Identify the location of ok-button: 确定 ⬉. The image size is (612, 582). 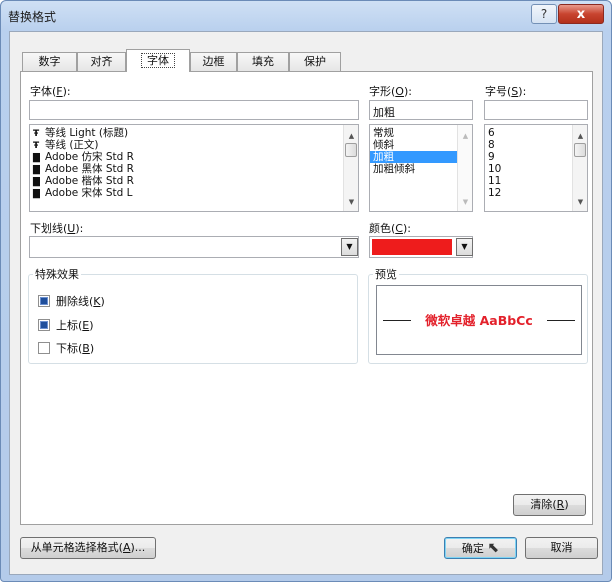
(480, 548).